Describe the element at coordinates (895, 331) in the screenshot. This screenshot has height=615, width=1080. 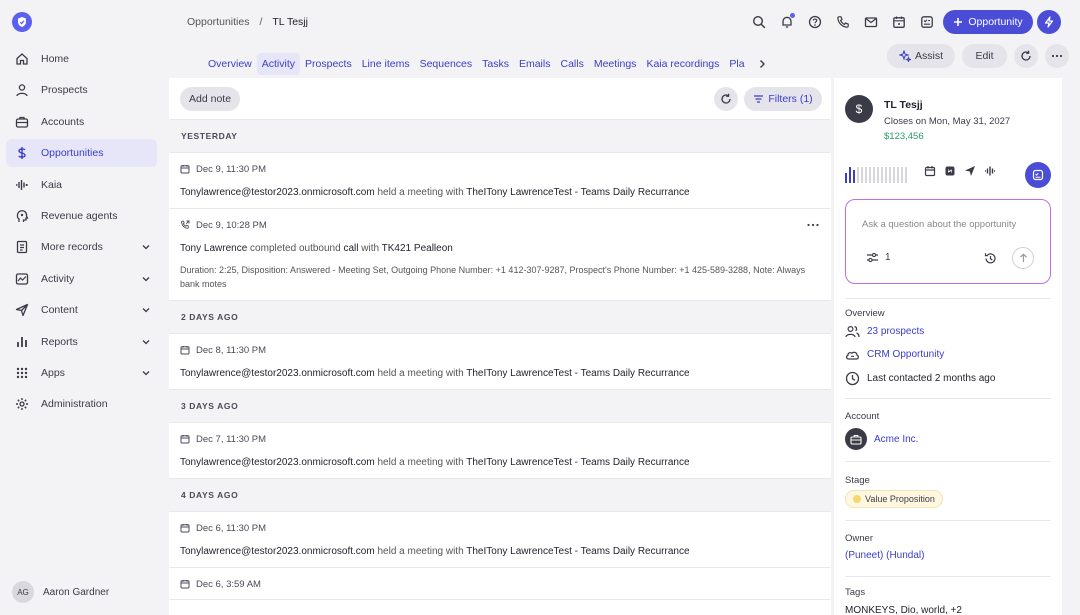
I see `prospects-link: 23 prospects` at that location.